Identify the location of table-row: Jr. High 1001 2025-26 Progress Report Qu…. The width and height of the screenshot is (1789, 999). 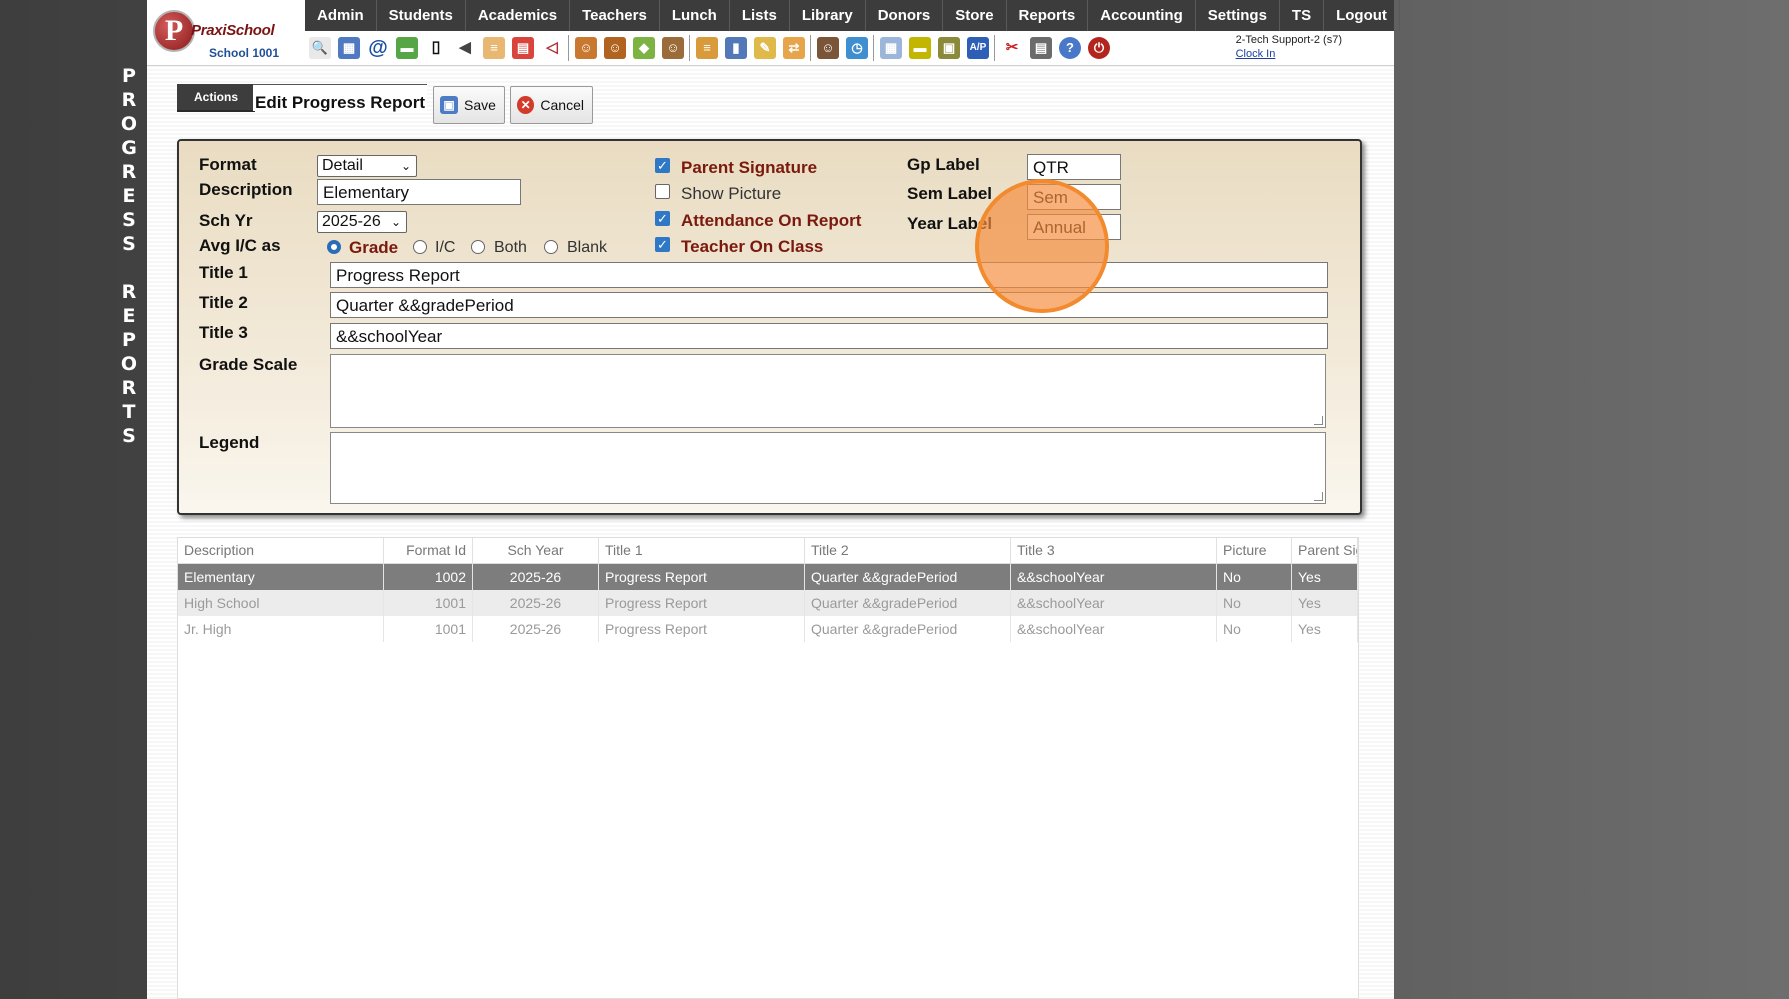
(768, 629).